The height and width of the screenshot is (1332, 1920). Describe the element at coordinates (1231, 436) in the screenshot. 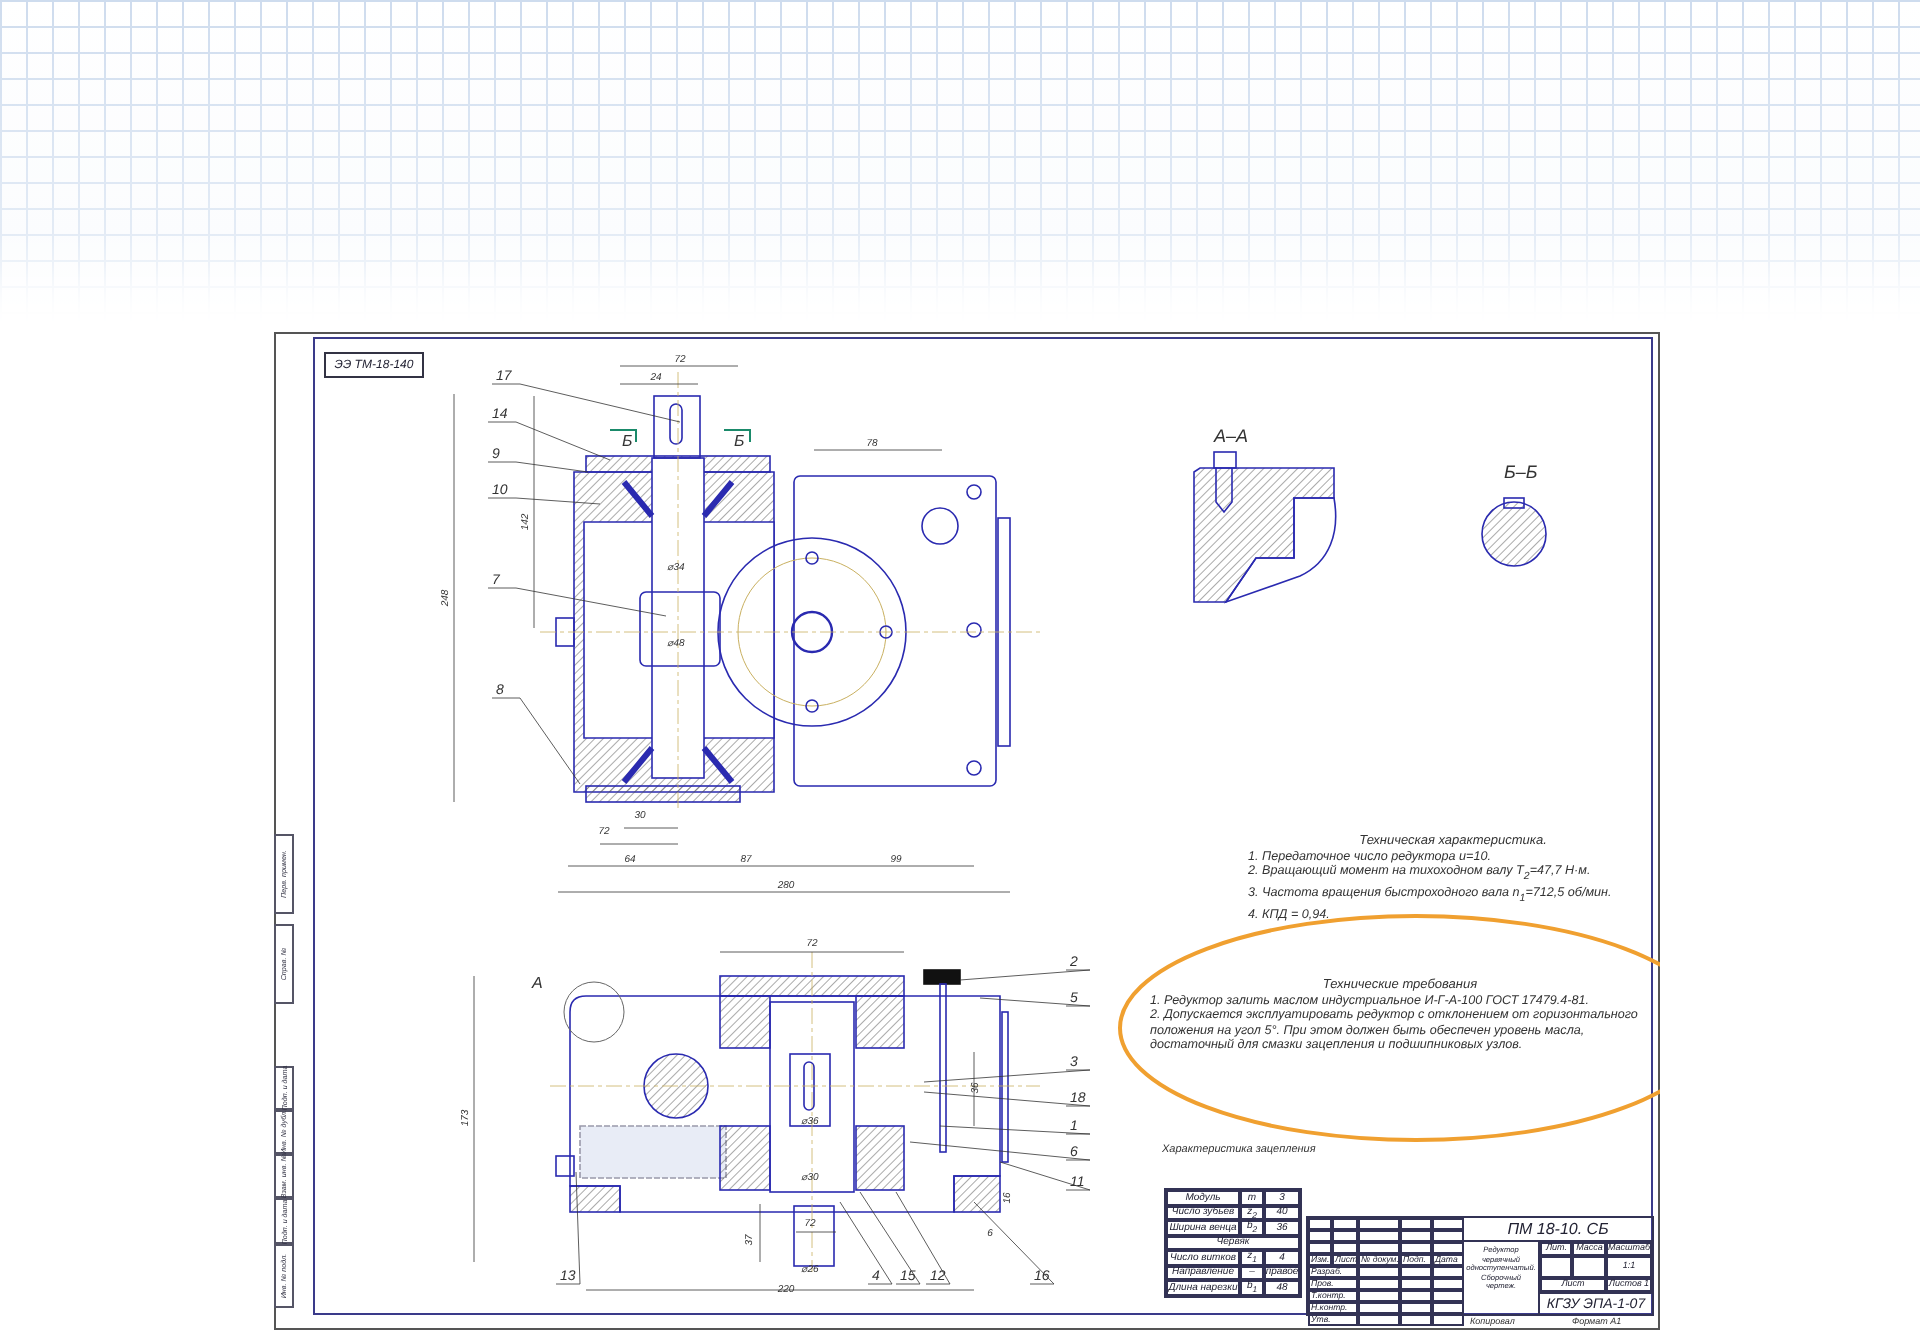

I see `section-title: А–А` at that location.